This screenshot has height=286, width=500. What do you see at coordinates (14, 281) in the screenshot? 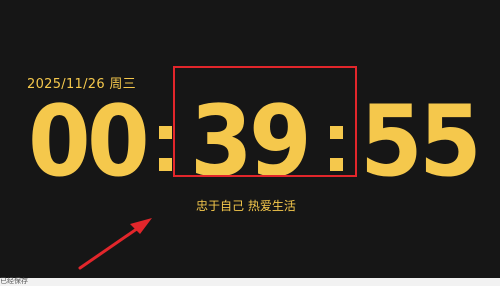
I see `footer-text: 已经保存` at bounding box center [14, 281].